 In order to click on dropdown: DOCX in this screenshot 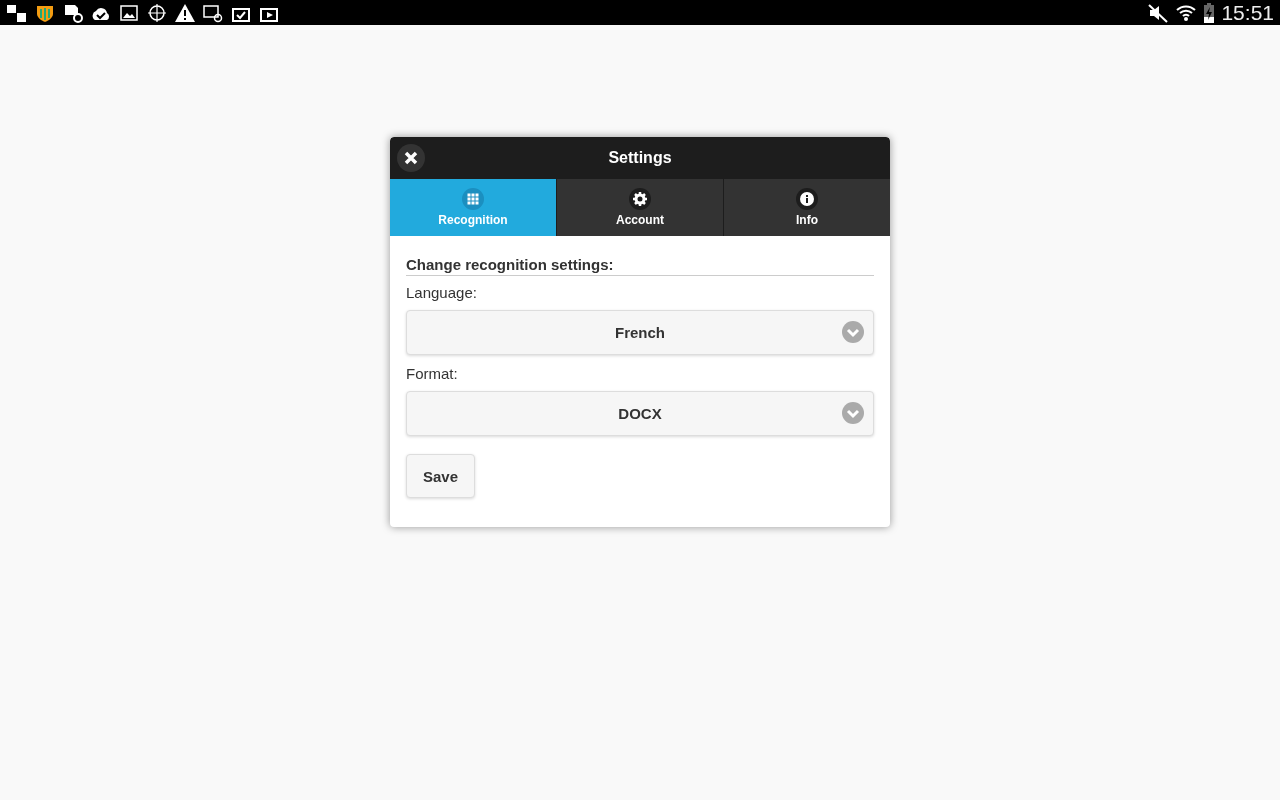, I will do `click(640, 413)`.